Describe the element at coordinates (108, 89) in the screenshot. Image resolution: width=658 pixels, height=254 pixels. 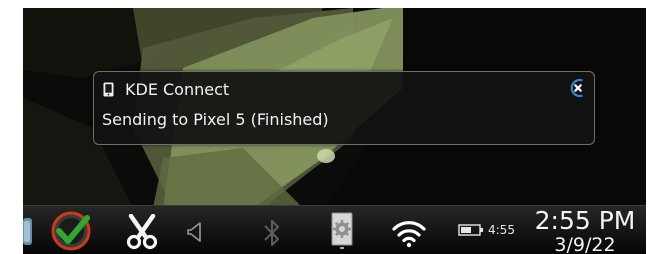
I see `smartphone-icon` at that location.